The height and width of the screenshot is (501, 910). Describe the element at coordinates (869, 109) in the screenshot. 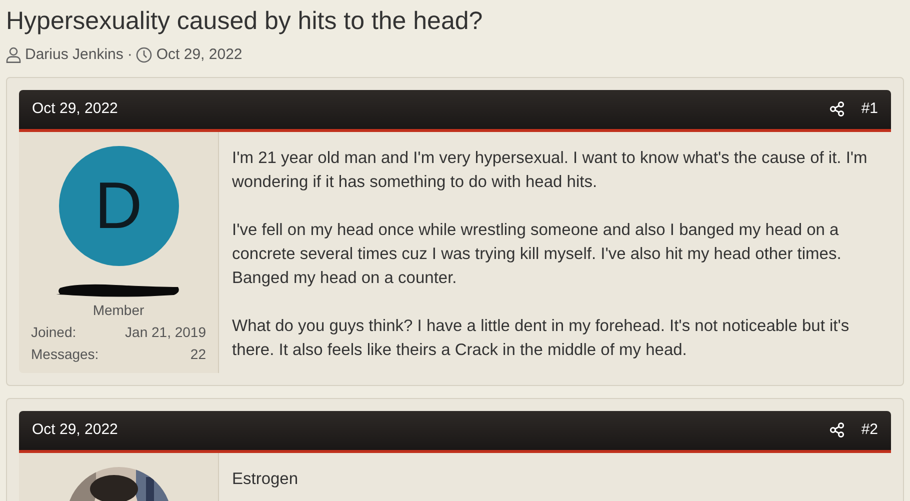

I see `post-number-link: #1` at that location.